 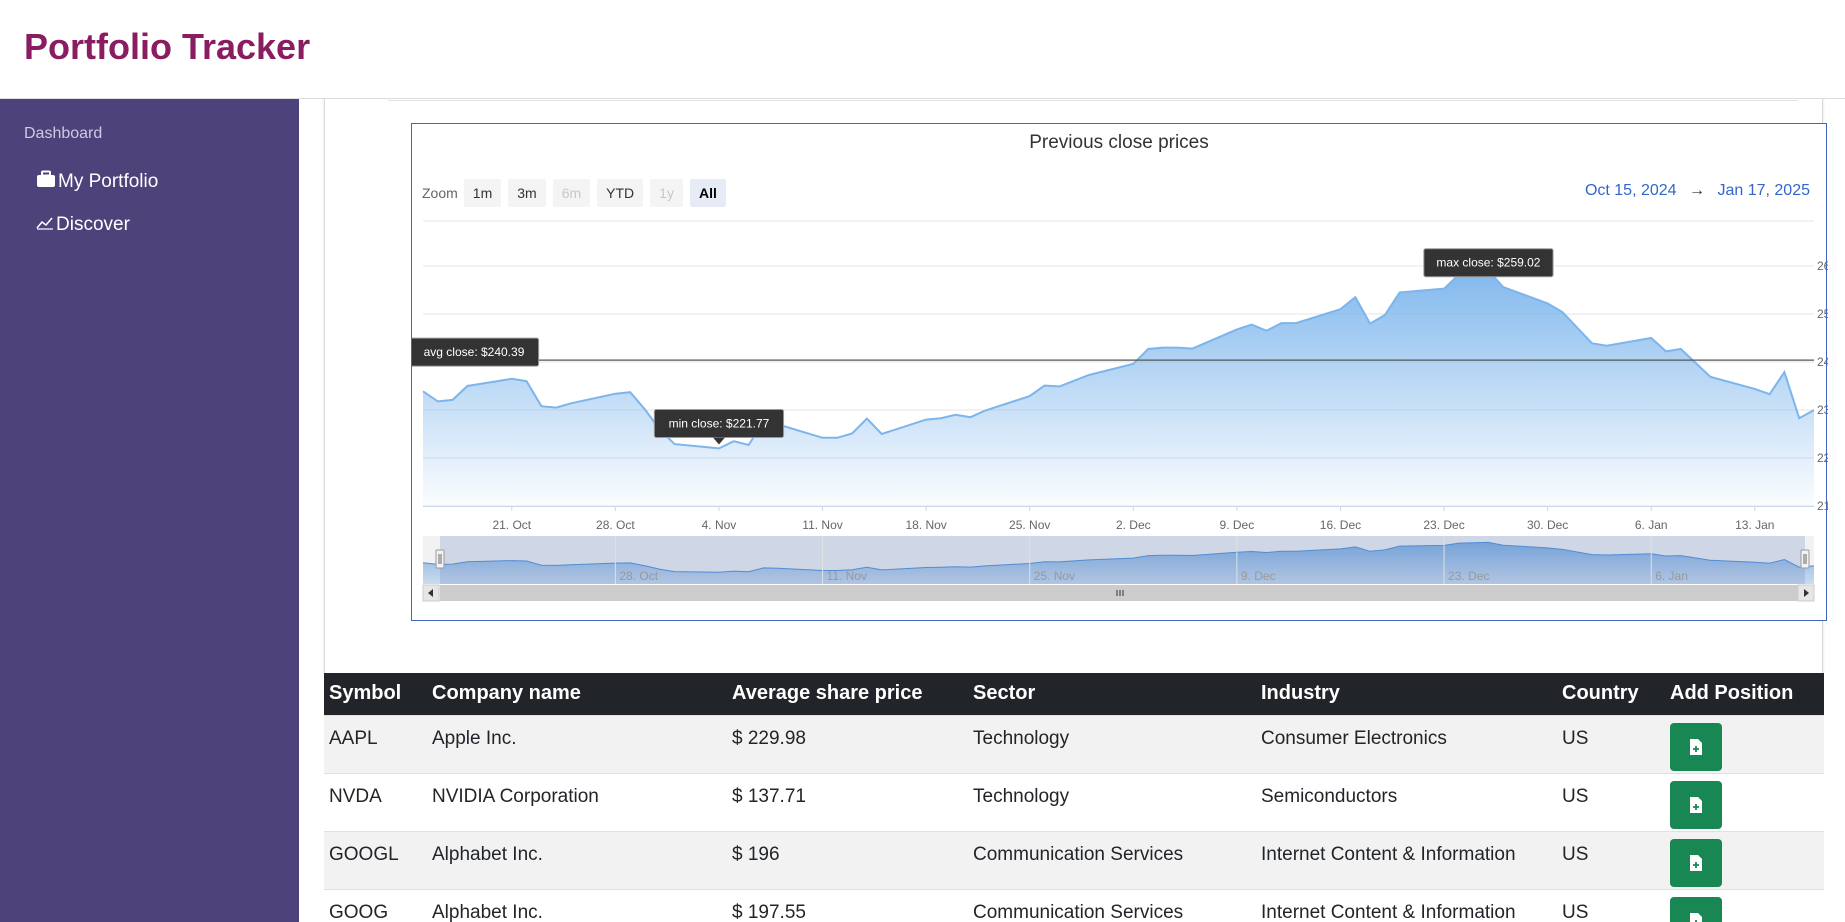 What do you see at coordinates (149, 510) in the screenshot?
I see `sidebar: Dashboard My Portfolio Discover` at bounding box center [149, 510].